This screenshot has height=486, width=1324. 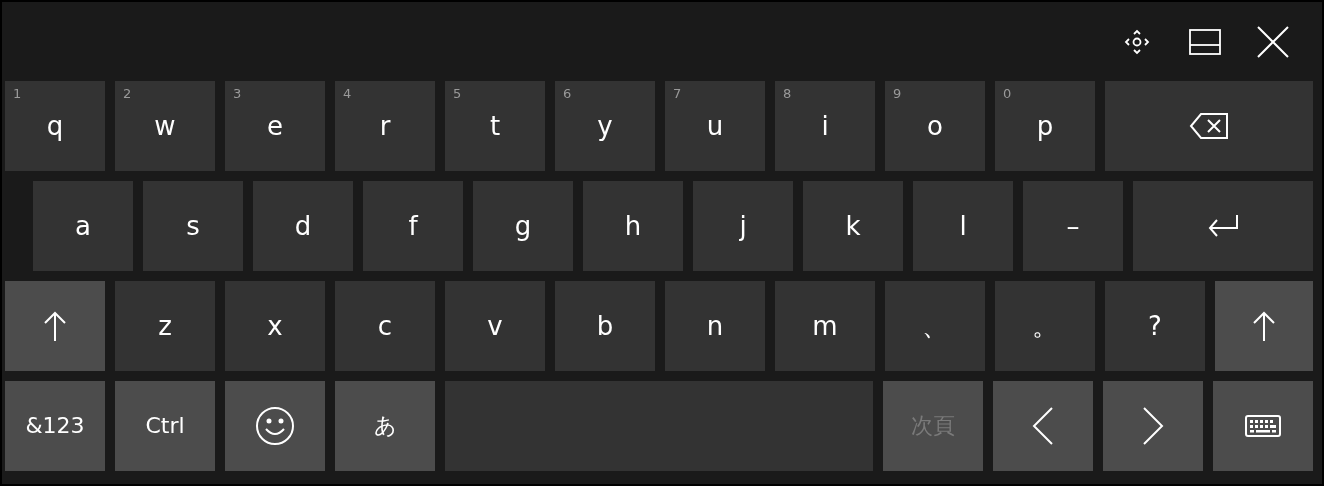 What do you see at coordinates (275, 326) in the screenshot?
I see `key: x` at bounding box center [275, 326].